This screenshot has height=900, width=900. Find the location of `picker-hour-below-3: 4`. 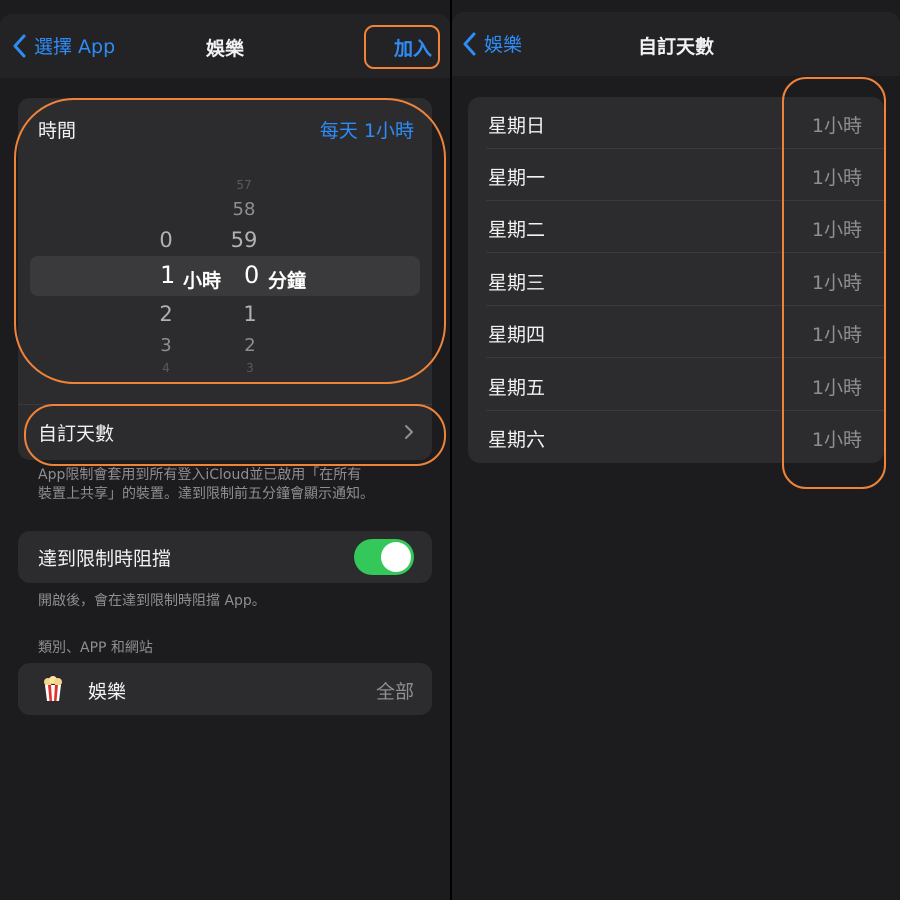

picker-hour-below-3: 4 is located at coordinates (166, 368).